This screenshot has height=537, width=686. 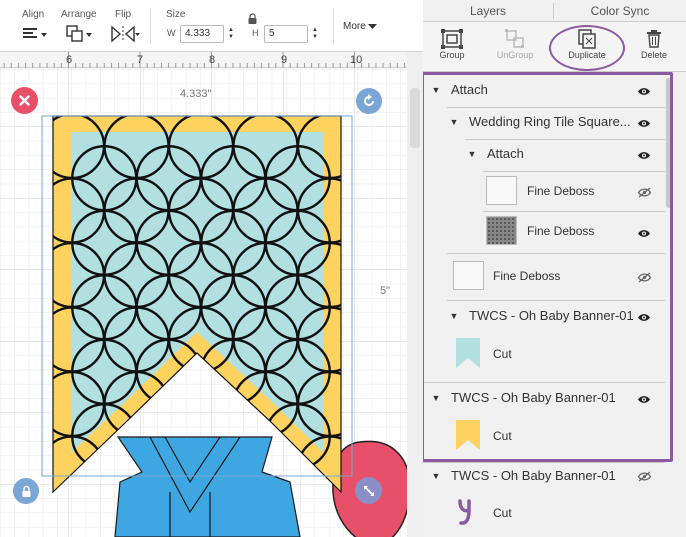 I want to click on canvas-scroll-thumb, so click(x=415, y=118).